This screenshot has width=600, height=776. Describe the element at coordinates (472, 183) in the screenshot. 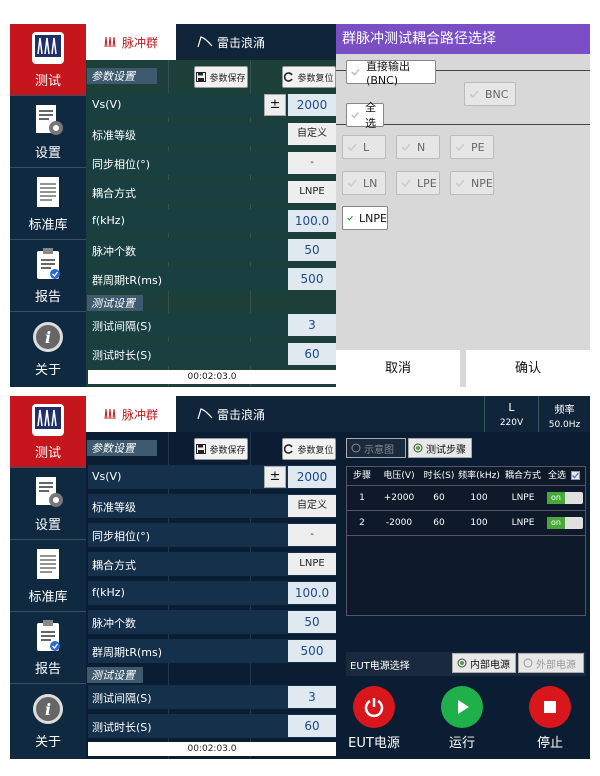

I see `option-npe-checkbox: NPE` at that location.